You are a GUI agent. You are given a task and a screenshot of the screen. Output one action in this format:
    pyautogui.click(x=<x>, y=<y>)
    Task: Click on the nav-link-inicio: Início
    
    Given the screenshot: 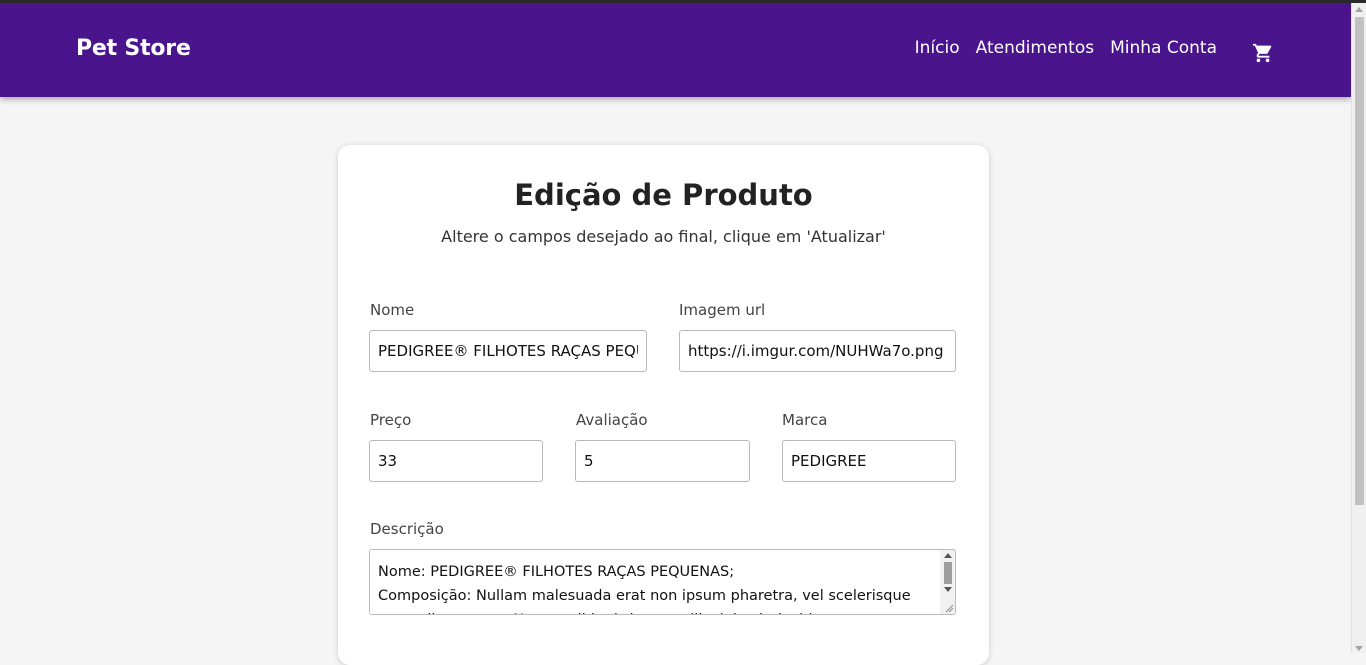 What is the action you would take?
    pyautogui.click(x=937, y=48)
    